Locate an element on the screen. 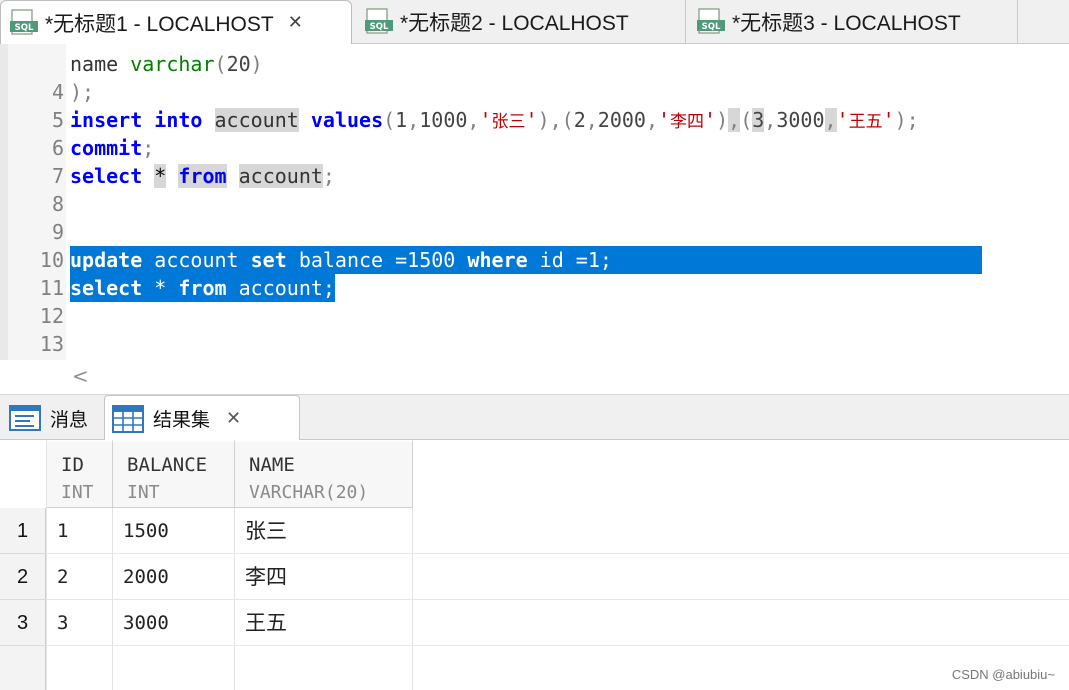  selected-code-text: select * from account; is located at coordinates (202, 288).